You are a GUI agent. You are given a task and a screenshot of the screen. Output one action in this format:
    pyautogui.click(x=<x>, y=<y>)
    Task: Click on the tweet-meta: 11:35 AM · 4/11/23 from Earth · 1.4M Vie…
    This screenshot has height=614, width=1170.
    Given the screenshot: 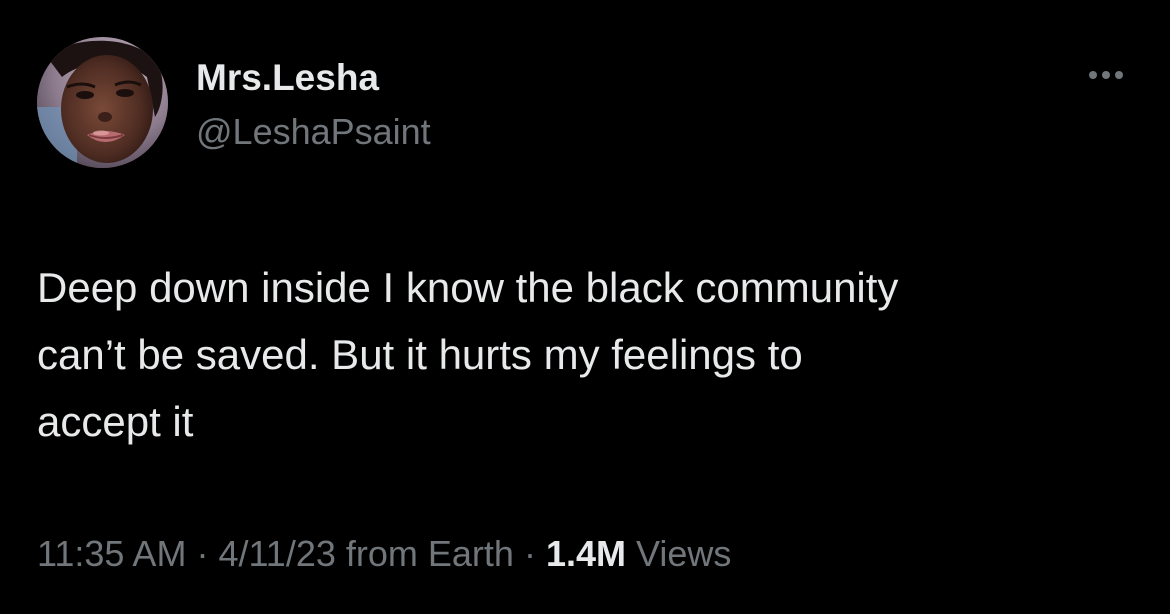 What is the action you would take?
    pyautogui.click(x=384, y=554)
    